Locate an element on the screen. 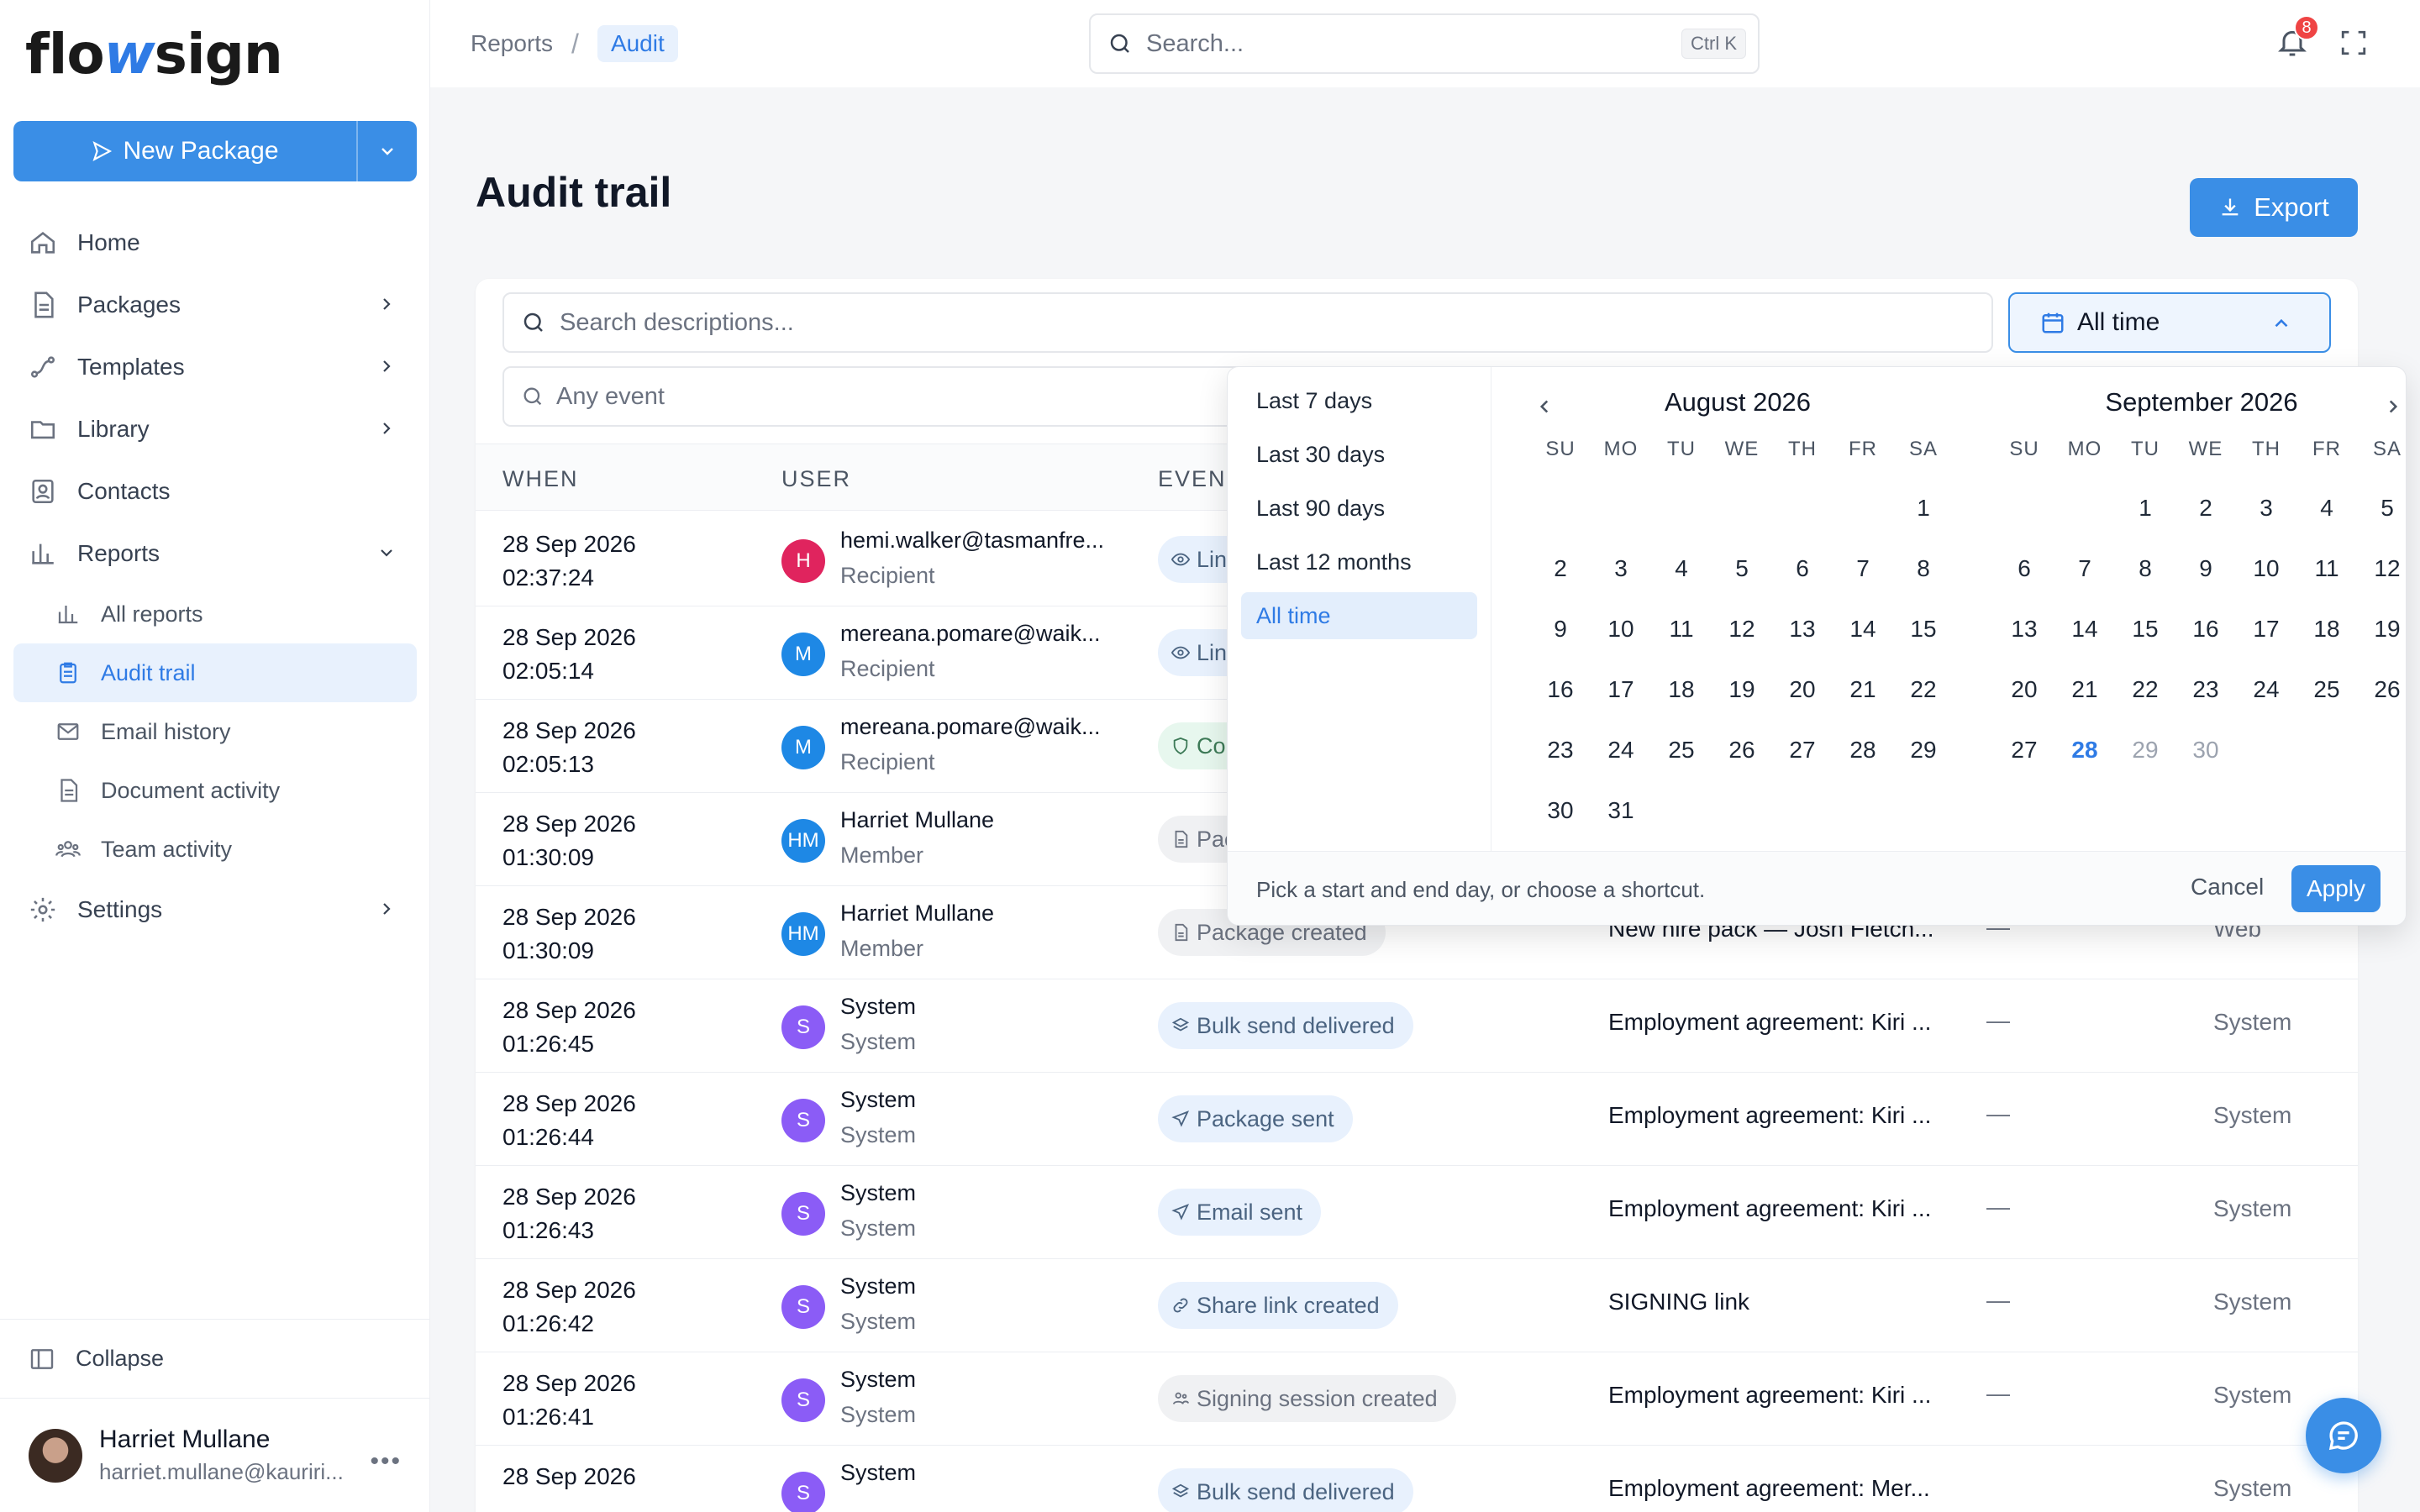 This screenshot has height=1512, width=2420. new-package-button: New Package is located at coordinates (184, 151).